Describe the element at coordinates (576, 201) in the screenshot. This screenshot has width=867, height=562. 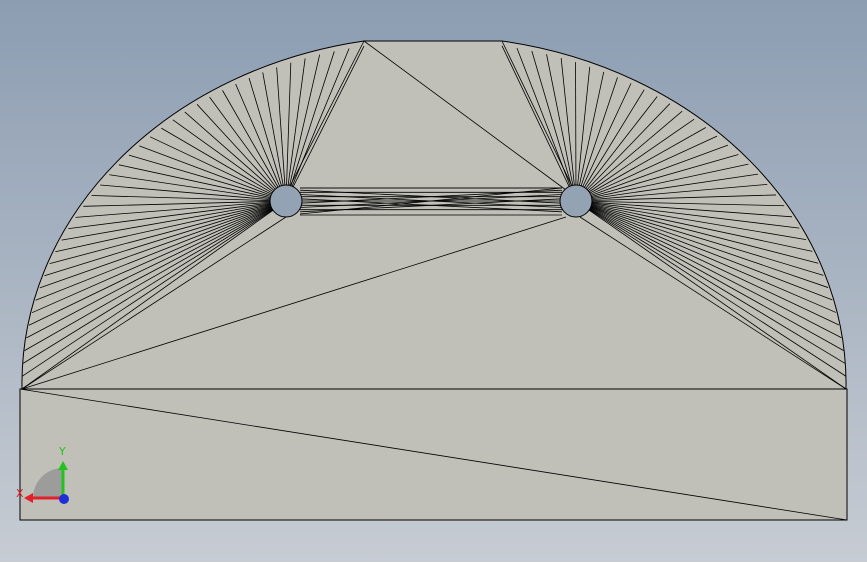
I see `hole-right` at that location.